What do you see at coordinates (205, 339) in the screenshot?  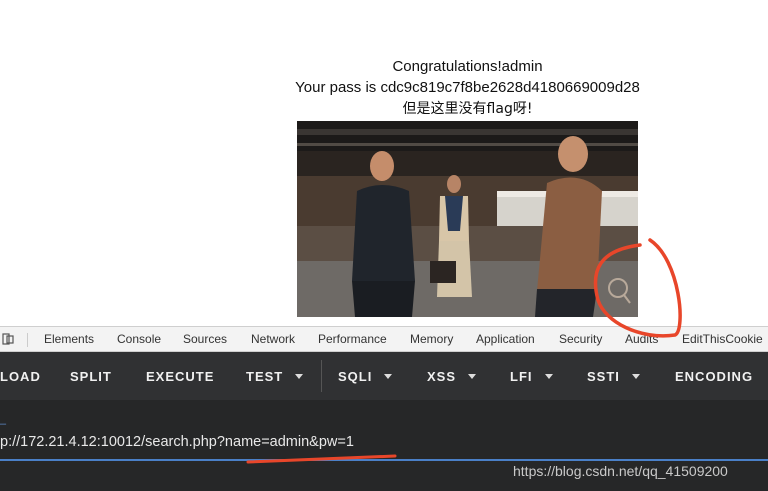 I see `tab-sources: Sources` at bounding box center [205, 339].